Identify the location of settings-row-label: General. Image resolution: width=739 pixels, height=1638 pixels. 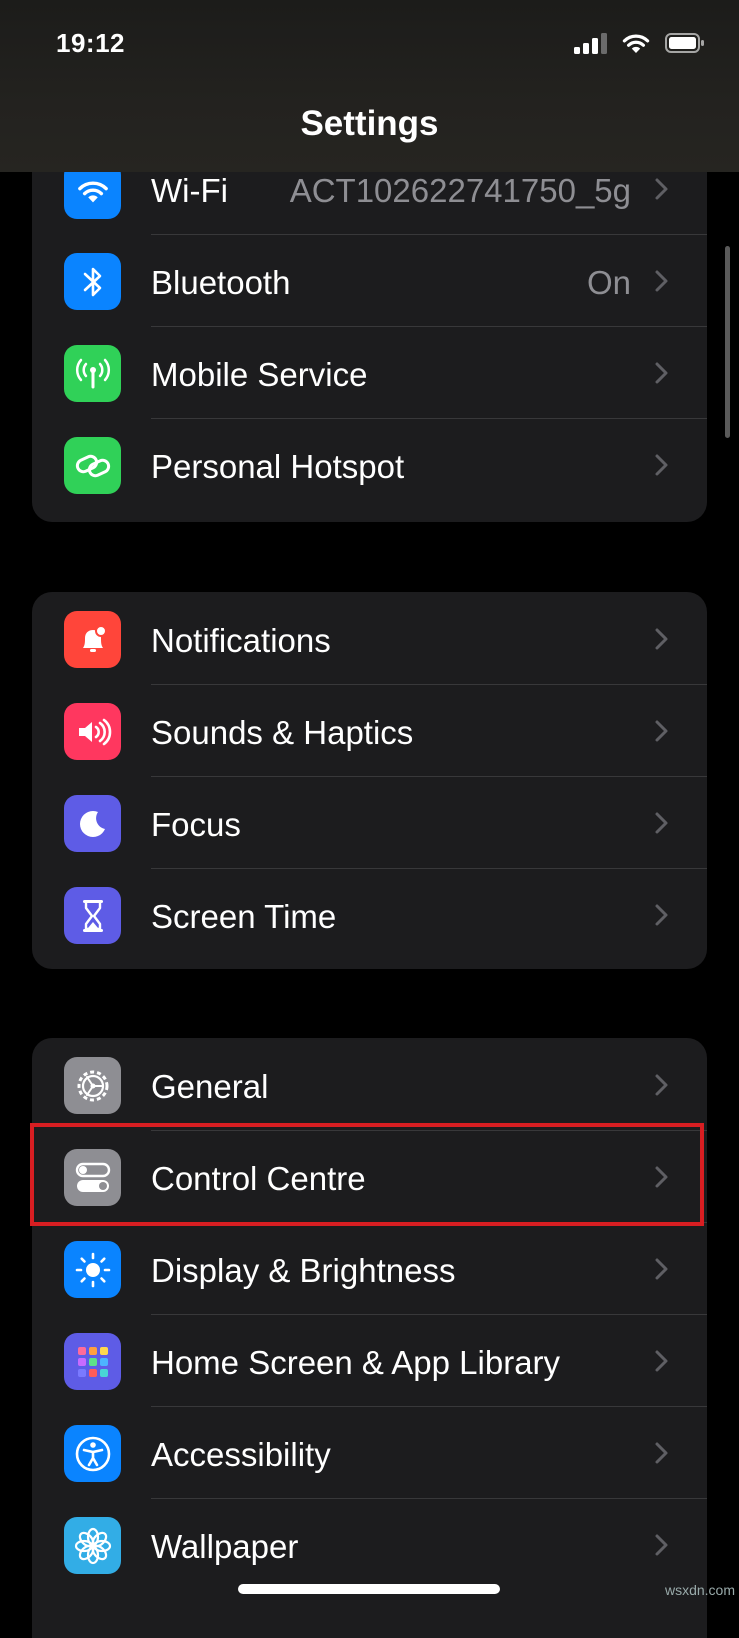
(210, 1086).